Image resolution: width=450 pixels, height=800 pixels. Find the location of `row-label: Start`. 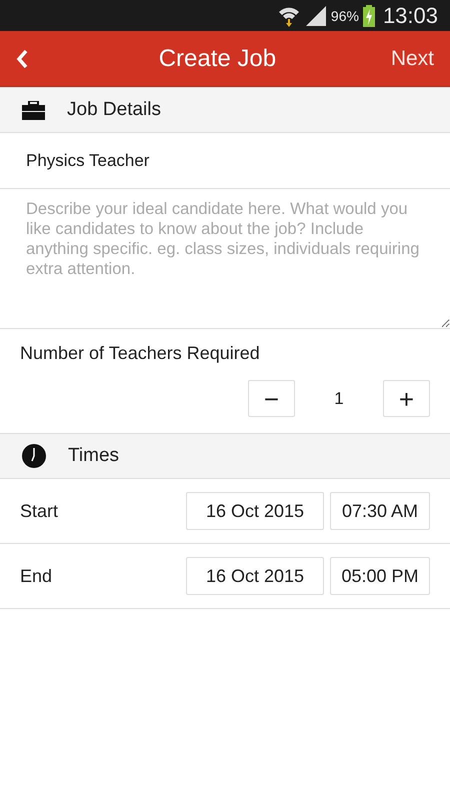

row-label: Start is located at coordinates (40, 511).